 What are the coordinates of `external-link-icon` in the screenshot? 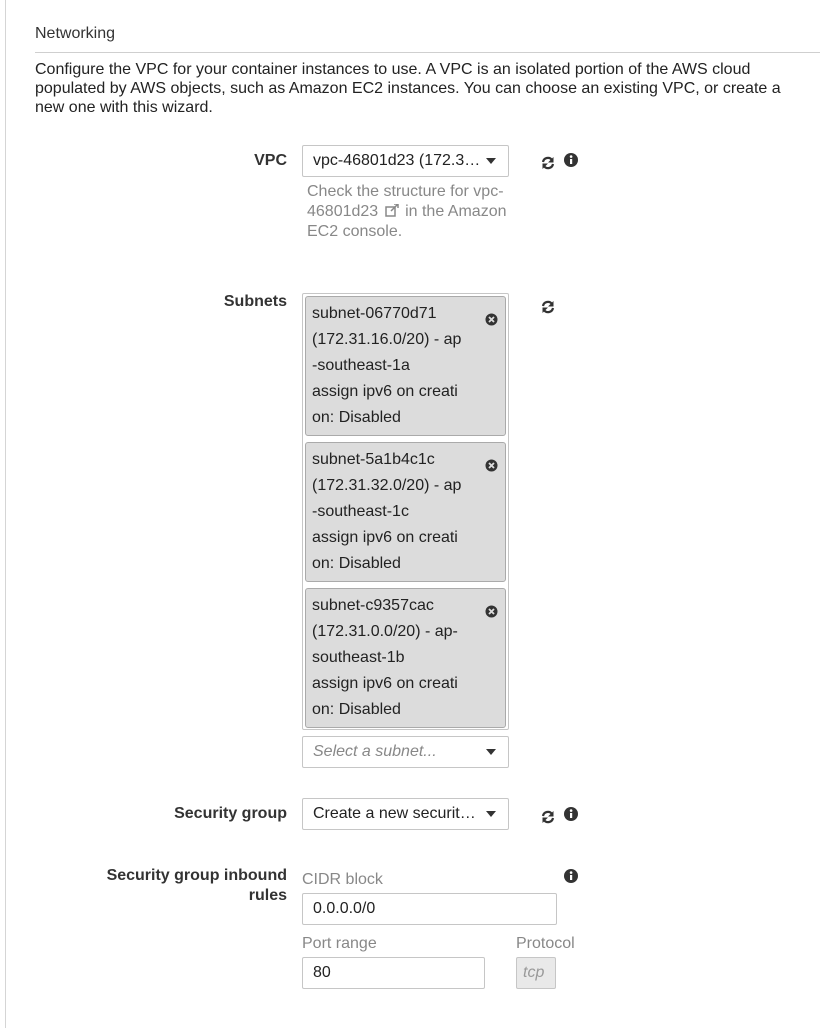 It's located at (391, 210).